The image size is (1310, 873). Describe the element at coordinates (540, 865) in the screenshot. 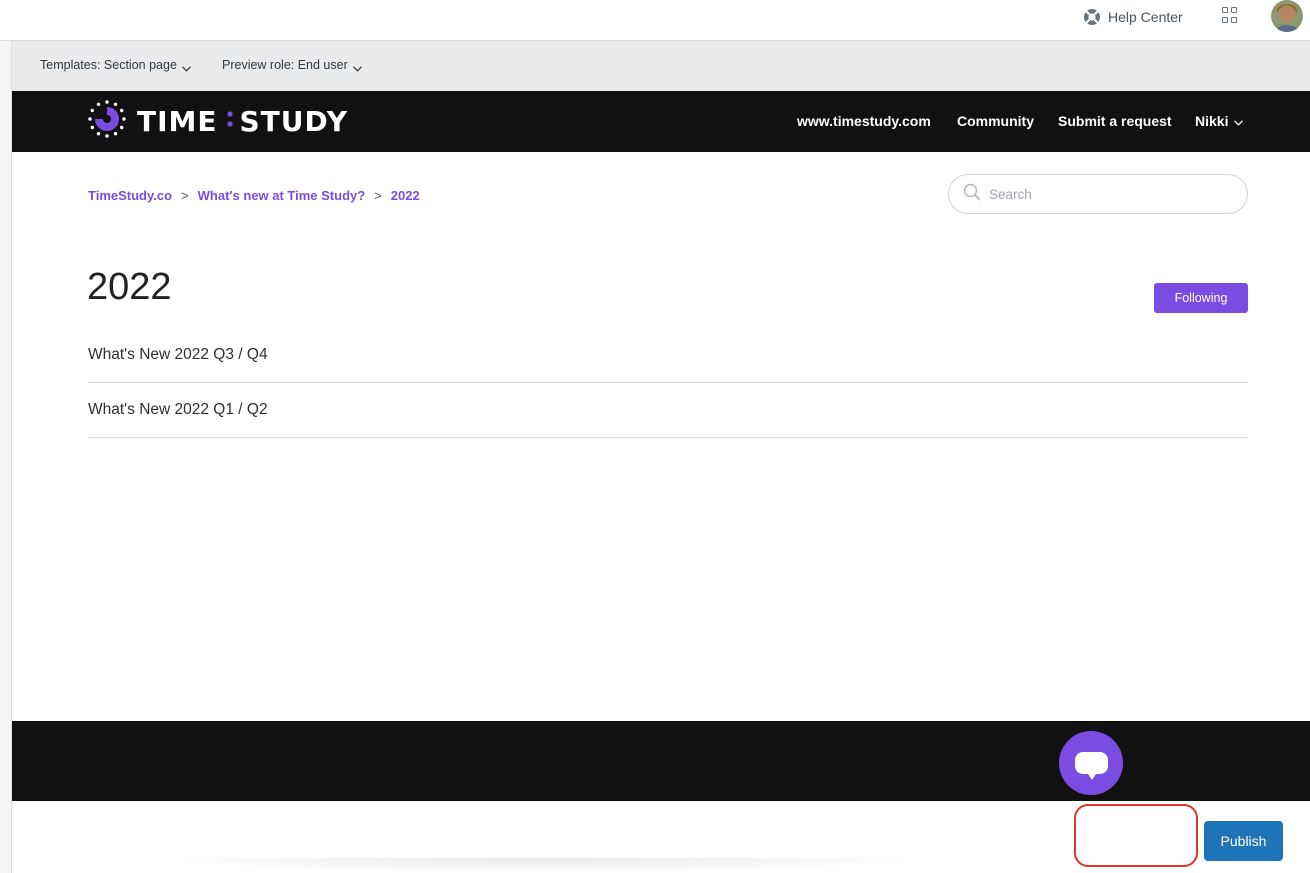

I see `bottom-shadow` at that location.